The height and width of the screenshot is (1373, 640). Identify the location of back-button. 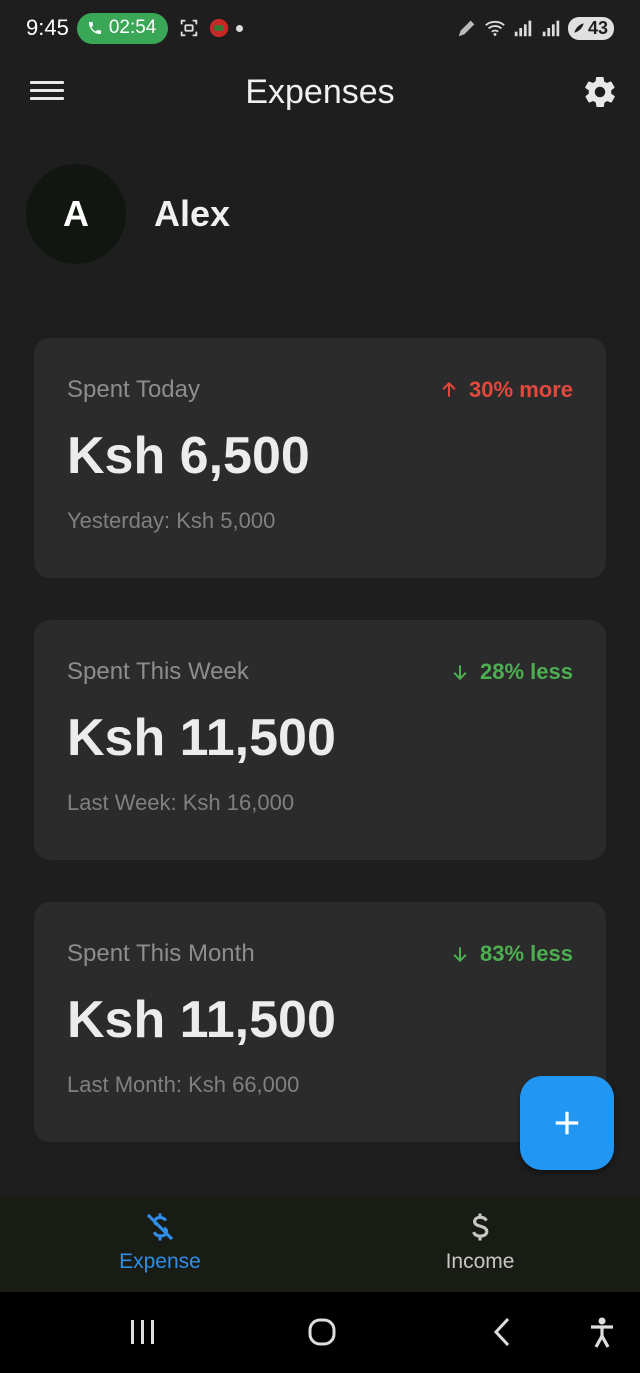
(503, 1332).